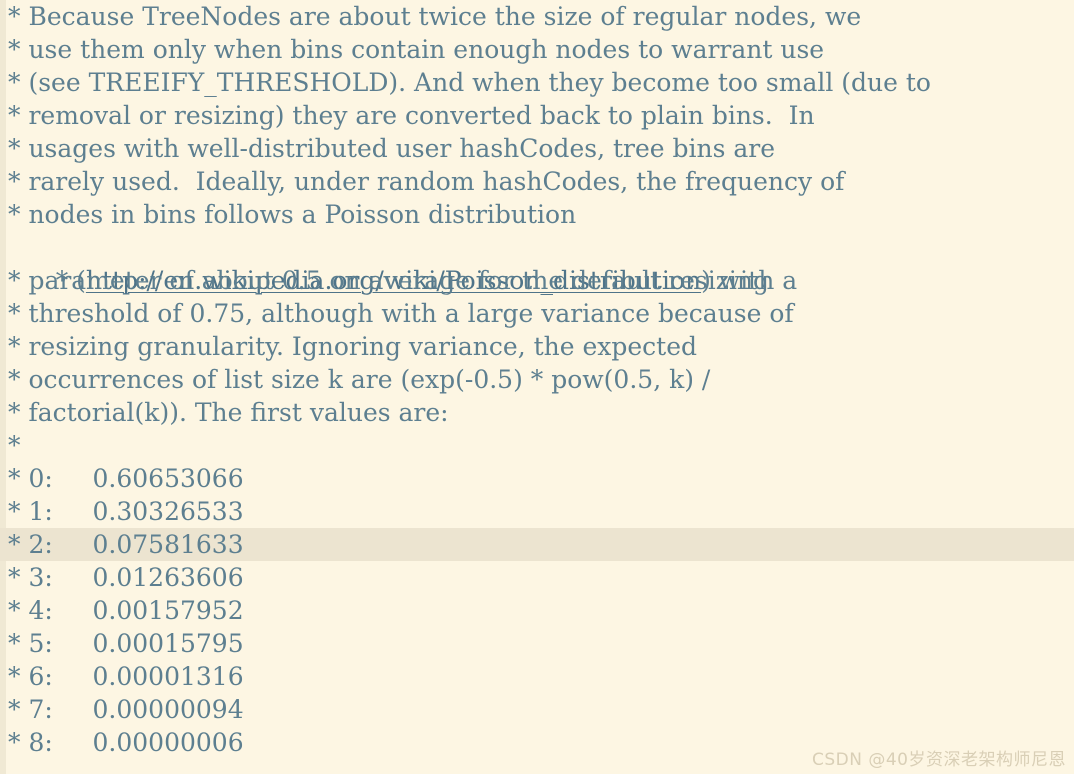  What do you see at coordinates (537, 577) in the screenshot?
I see `poisson-table-row: * 3: 0.01263606` at bounding box center [537, 577].